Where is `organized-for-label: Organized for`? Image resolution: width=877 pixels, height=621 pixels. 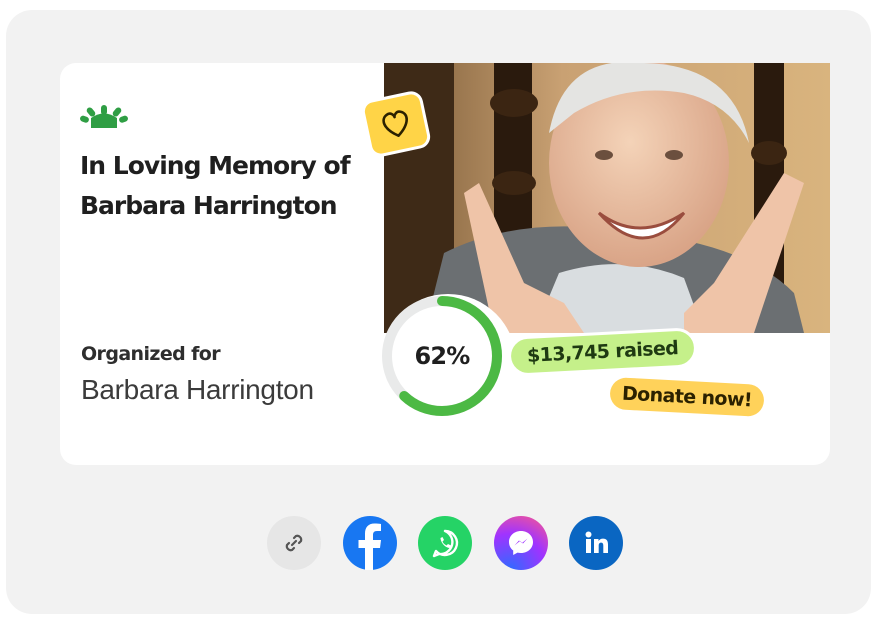 organized-for-label: Organized for is located at coordinates (151, 354).